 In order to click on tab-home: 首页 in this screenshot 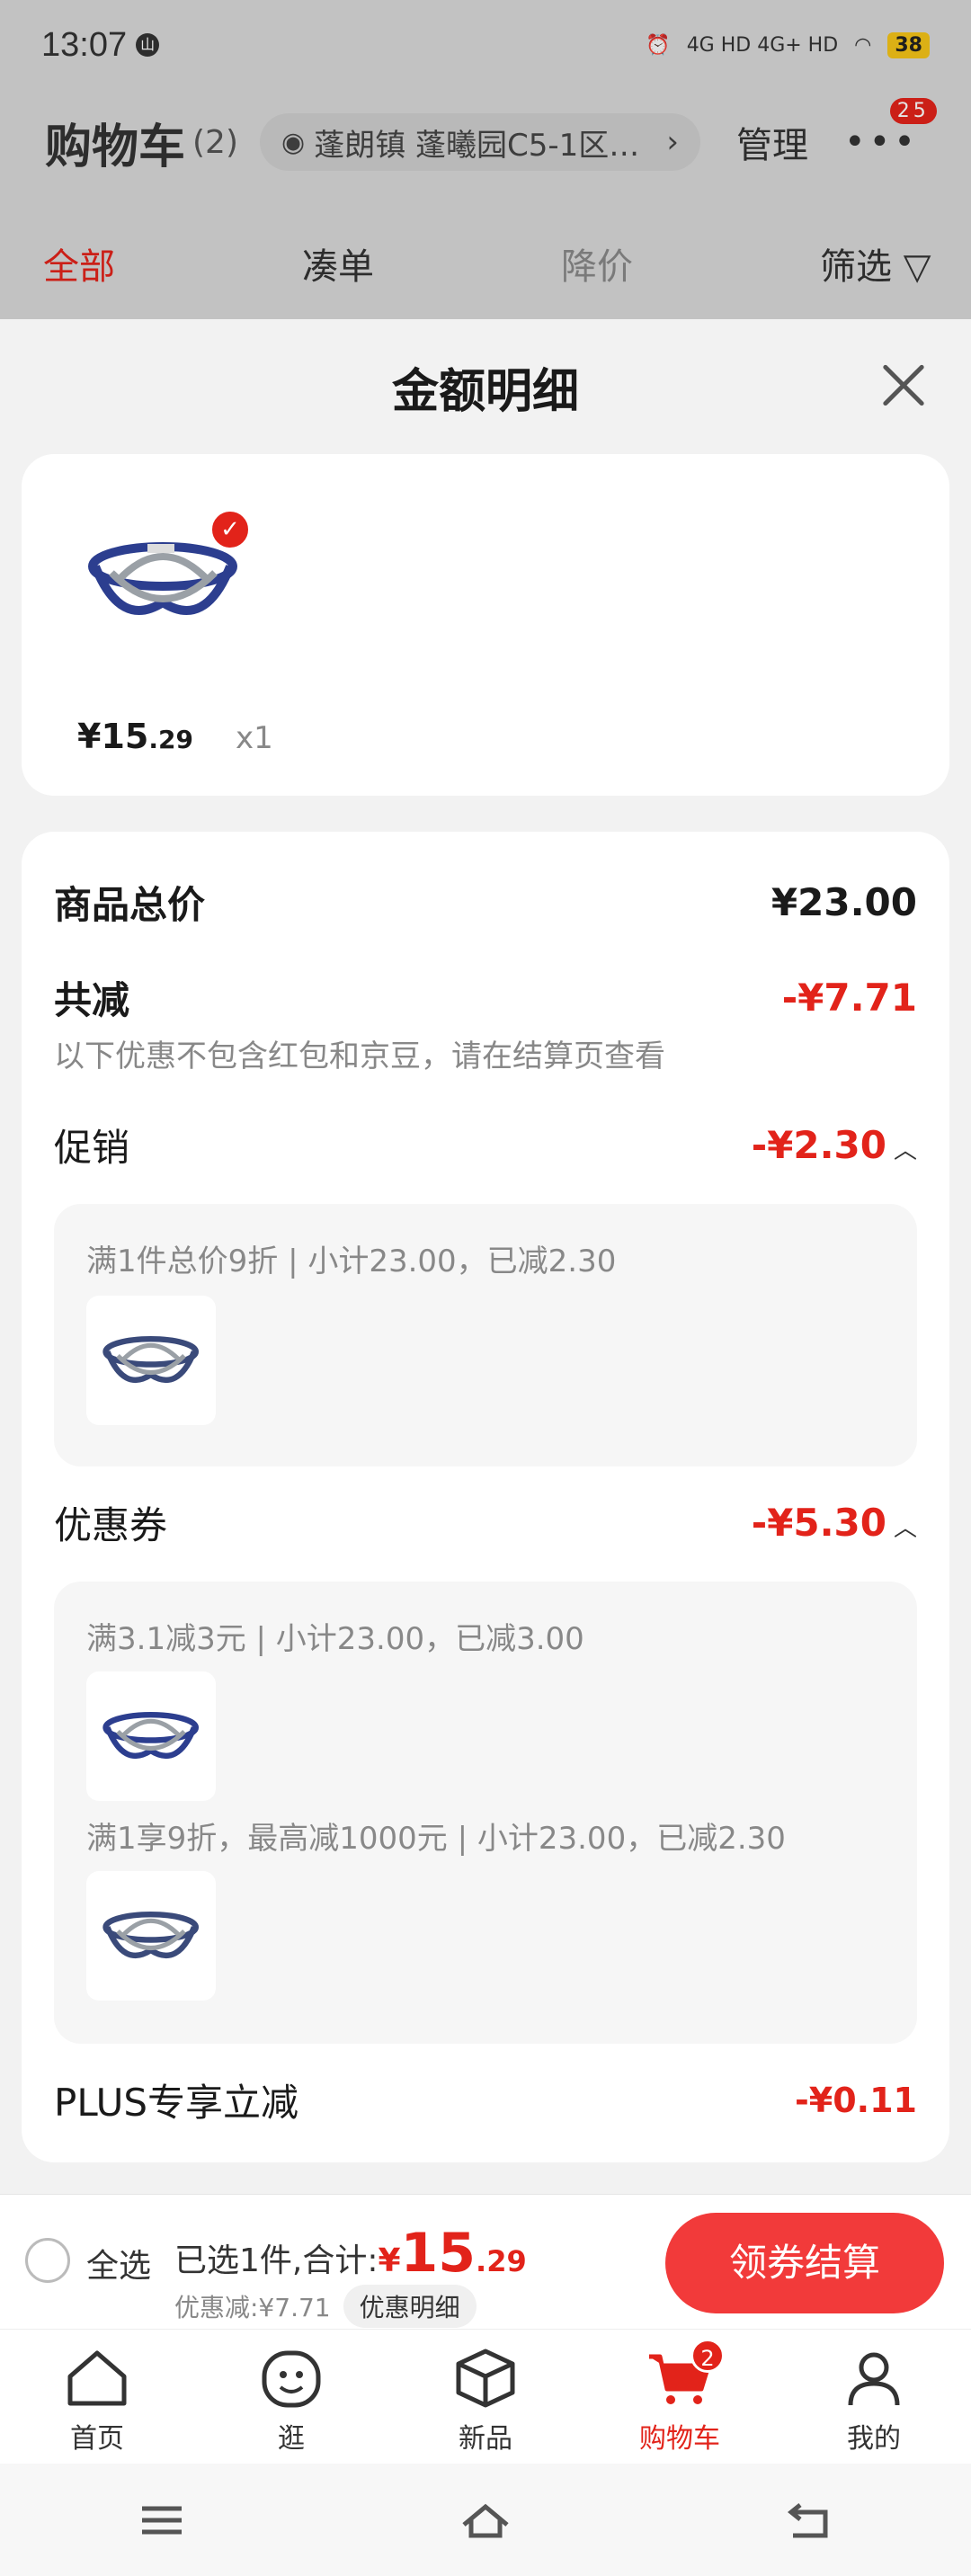, I will do `click(97, 2397)`.